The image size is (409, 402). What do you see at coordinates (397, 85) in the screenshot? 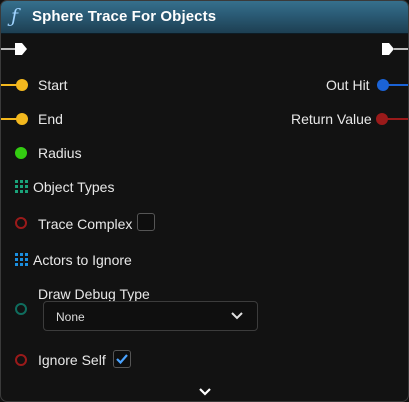
I see `out-hit-wire` at bounding box center [397, 85].